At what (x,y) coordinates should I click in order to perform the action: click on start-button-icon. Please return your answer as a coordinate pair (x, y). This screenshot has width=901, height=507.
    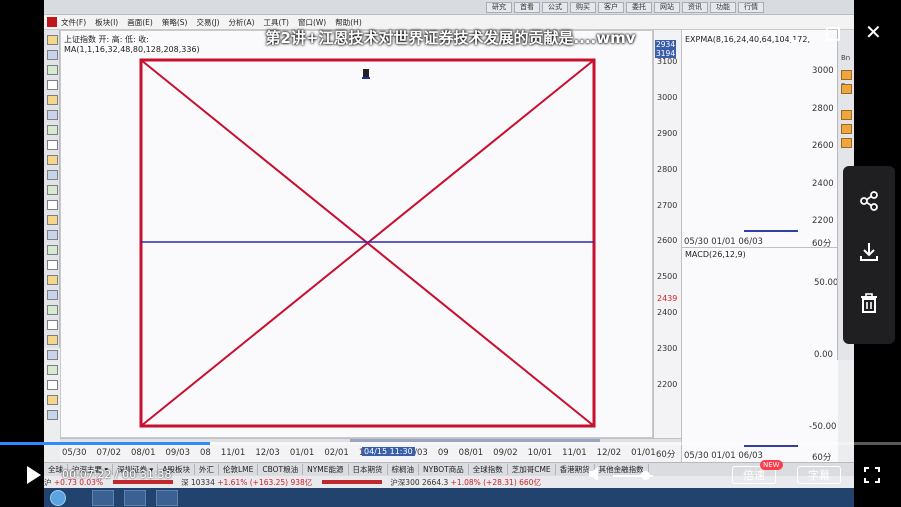
    Looking at the image, I should click on (58, 498).